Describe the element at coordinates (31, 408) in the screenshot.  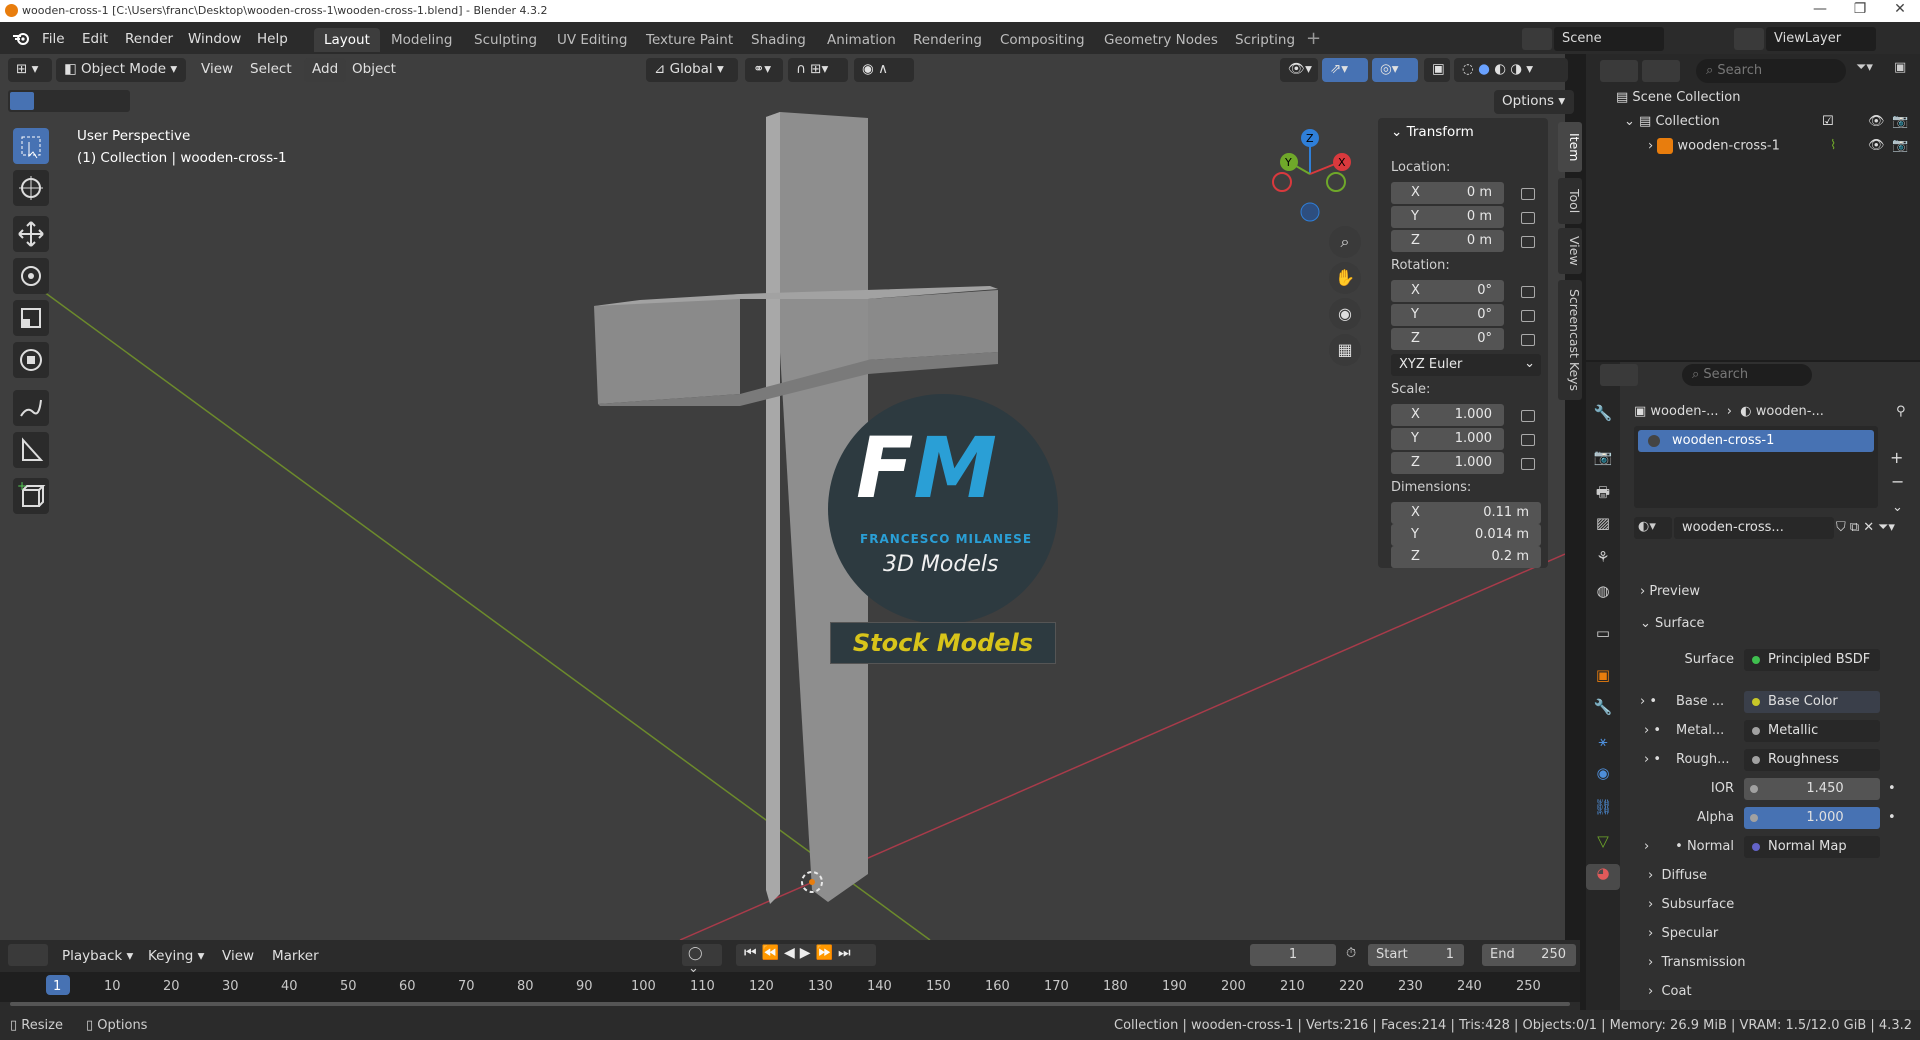
I see `annotate-tool` at that location.